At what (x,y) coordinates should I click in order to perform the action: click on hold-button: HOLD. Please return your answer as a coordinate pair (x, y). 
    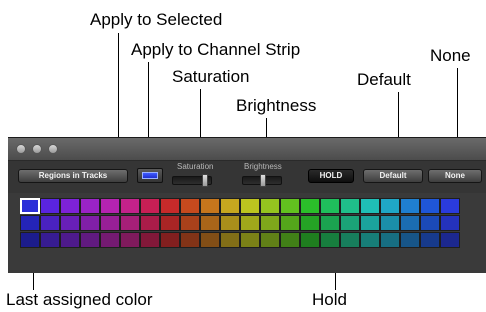
    Looking at the image, I should click on (331, 176).